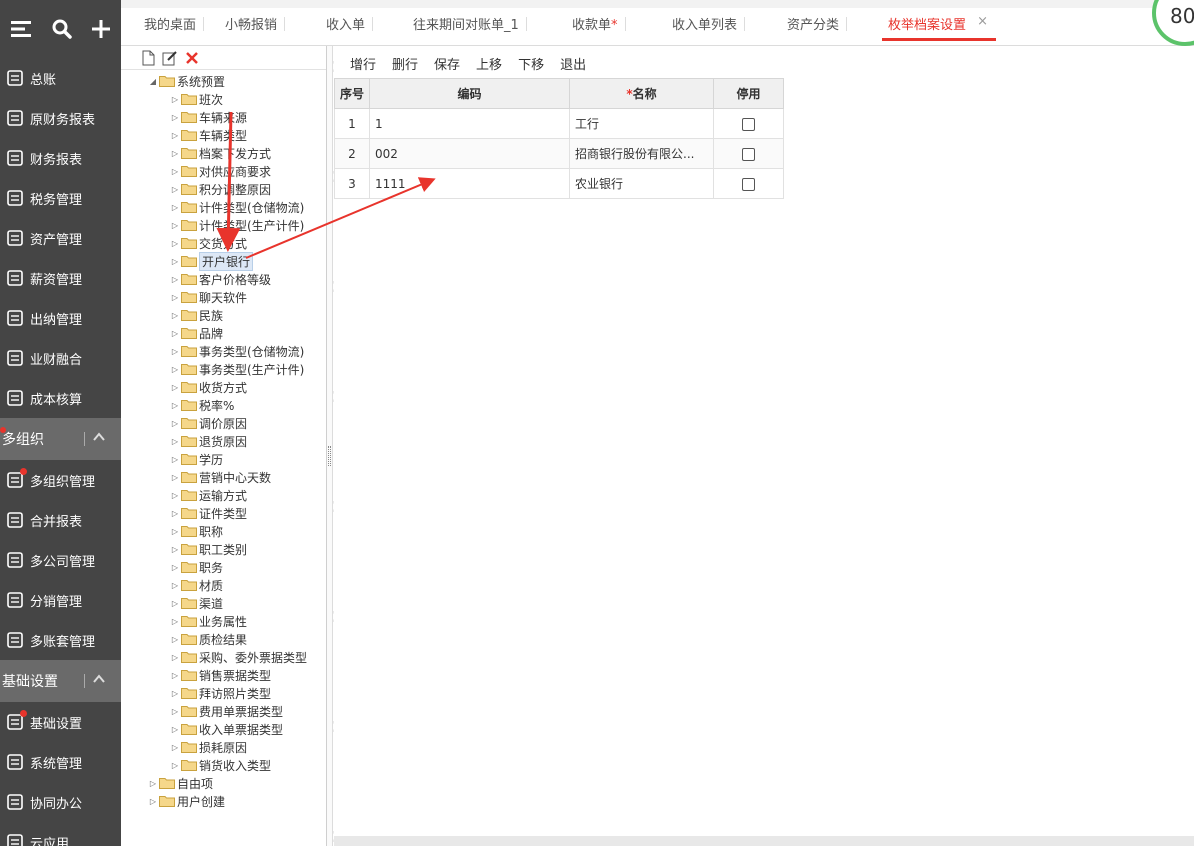  Describe the element at coordinates (817, 27) in the screenshot. I see `tab-7: 资产分类` at that location.